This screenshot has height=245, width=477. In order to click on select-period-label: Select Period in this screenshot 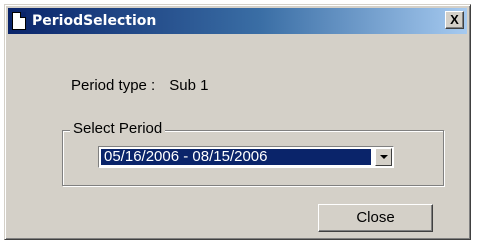, I will do `click(118, 128)`.